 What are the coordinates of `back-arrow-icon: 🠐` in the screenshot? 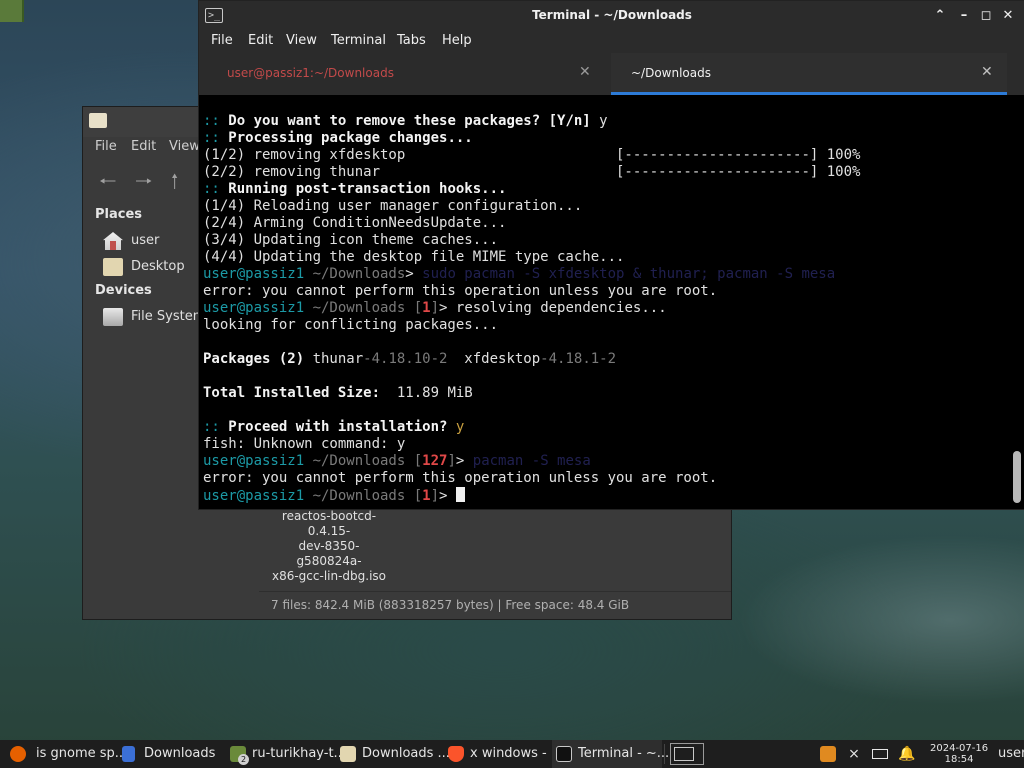 It's located at (107, 184).